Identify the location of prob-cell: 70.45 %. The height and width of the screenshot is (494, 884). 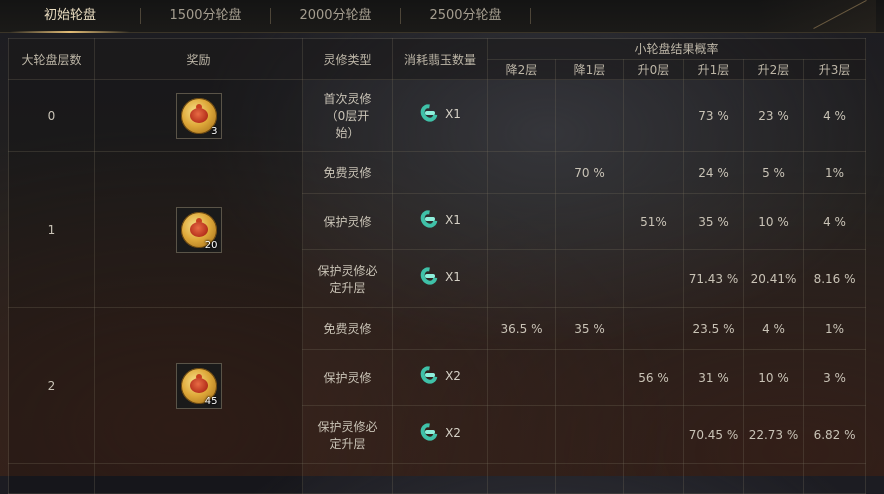
(713, 434).